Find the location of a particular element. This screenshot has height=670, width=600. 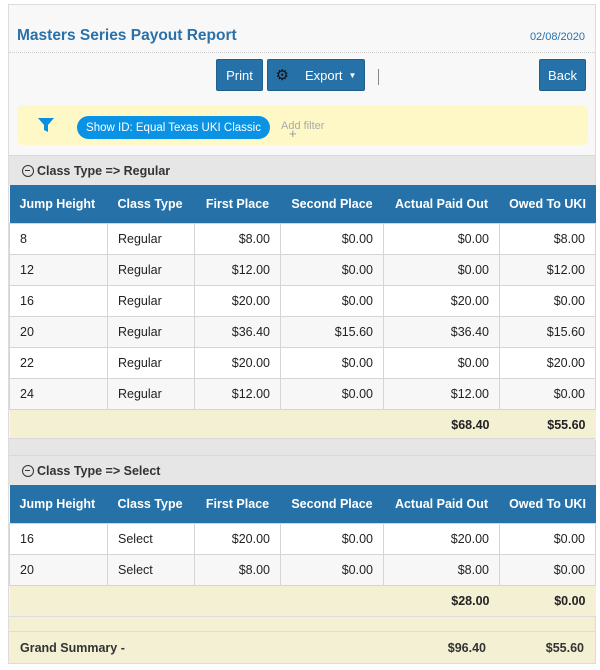

add-filter-button: Add filter + is located at coordinates (303, 130).